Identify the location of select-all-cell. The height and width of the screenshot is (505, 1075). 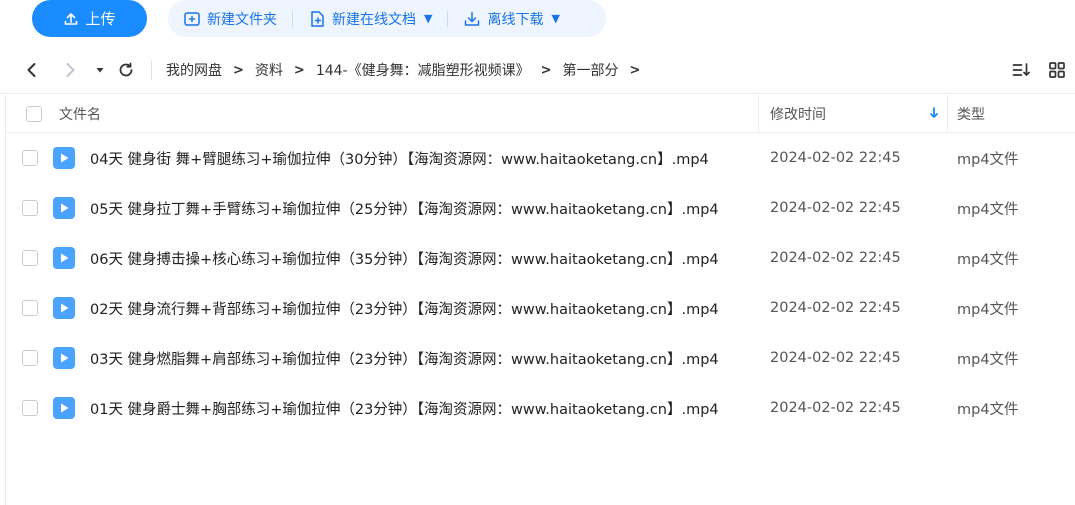
(34, 114).